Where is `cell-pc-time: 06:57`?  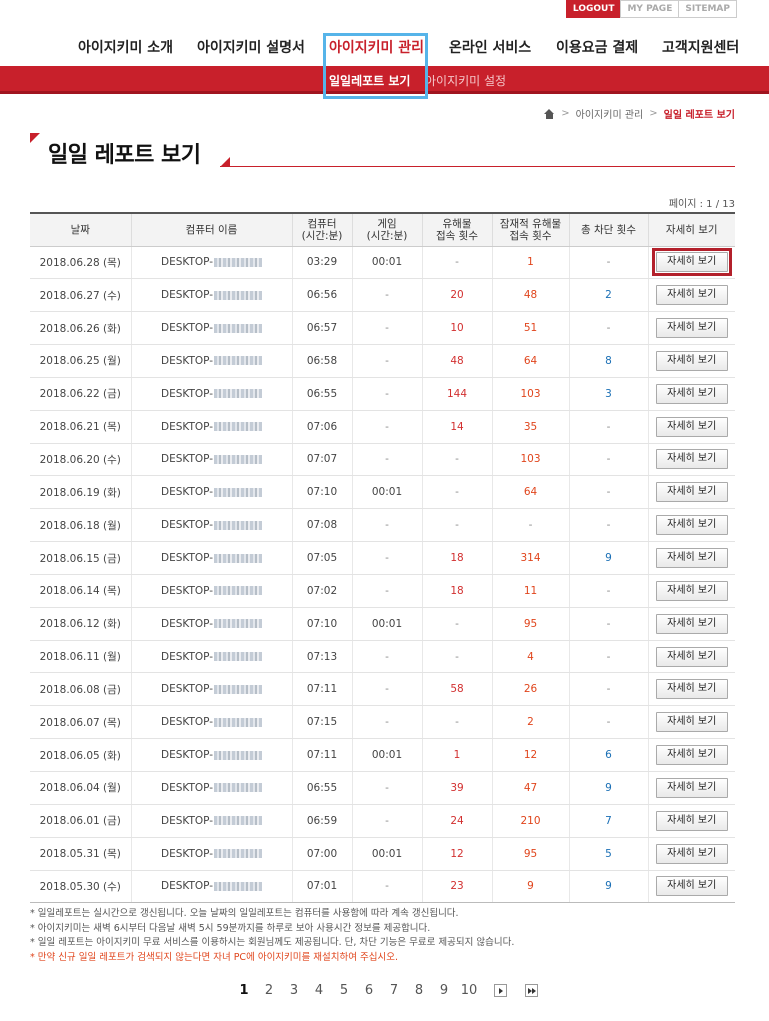
cell-pc-time: 06:57 is located at coordinates (321, 328).